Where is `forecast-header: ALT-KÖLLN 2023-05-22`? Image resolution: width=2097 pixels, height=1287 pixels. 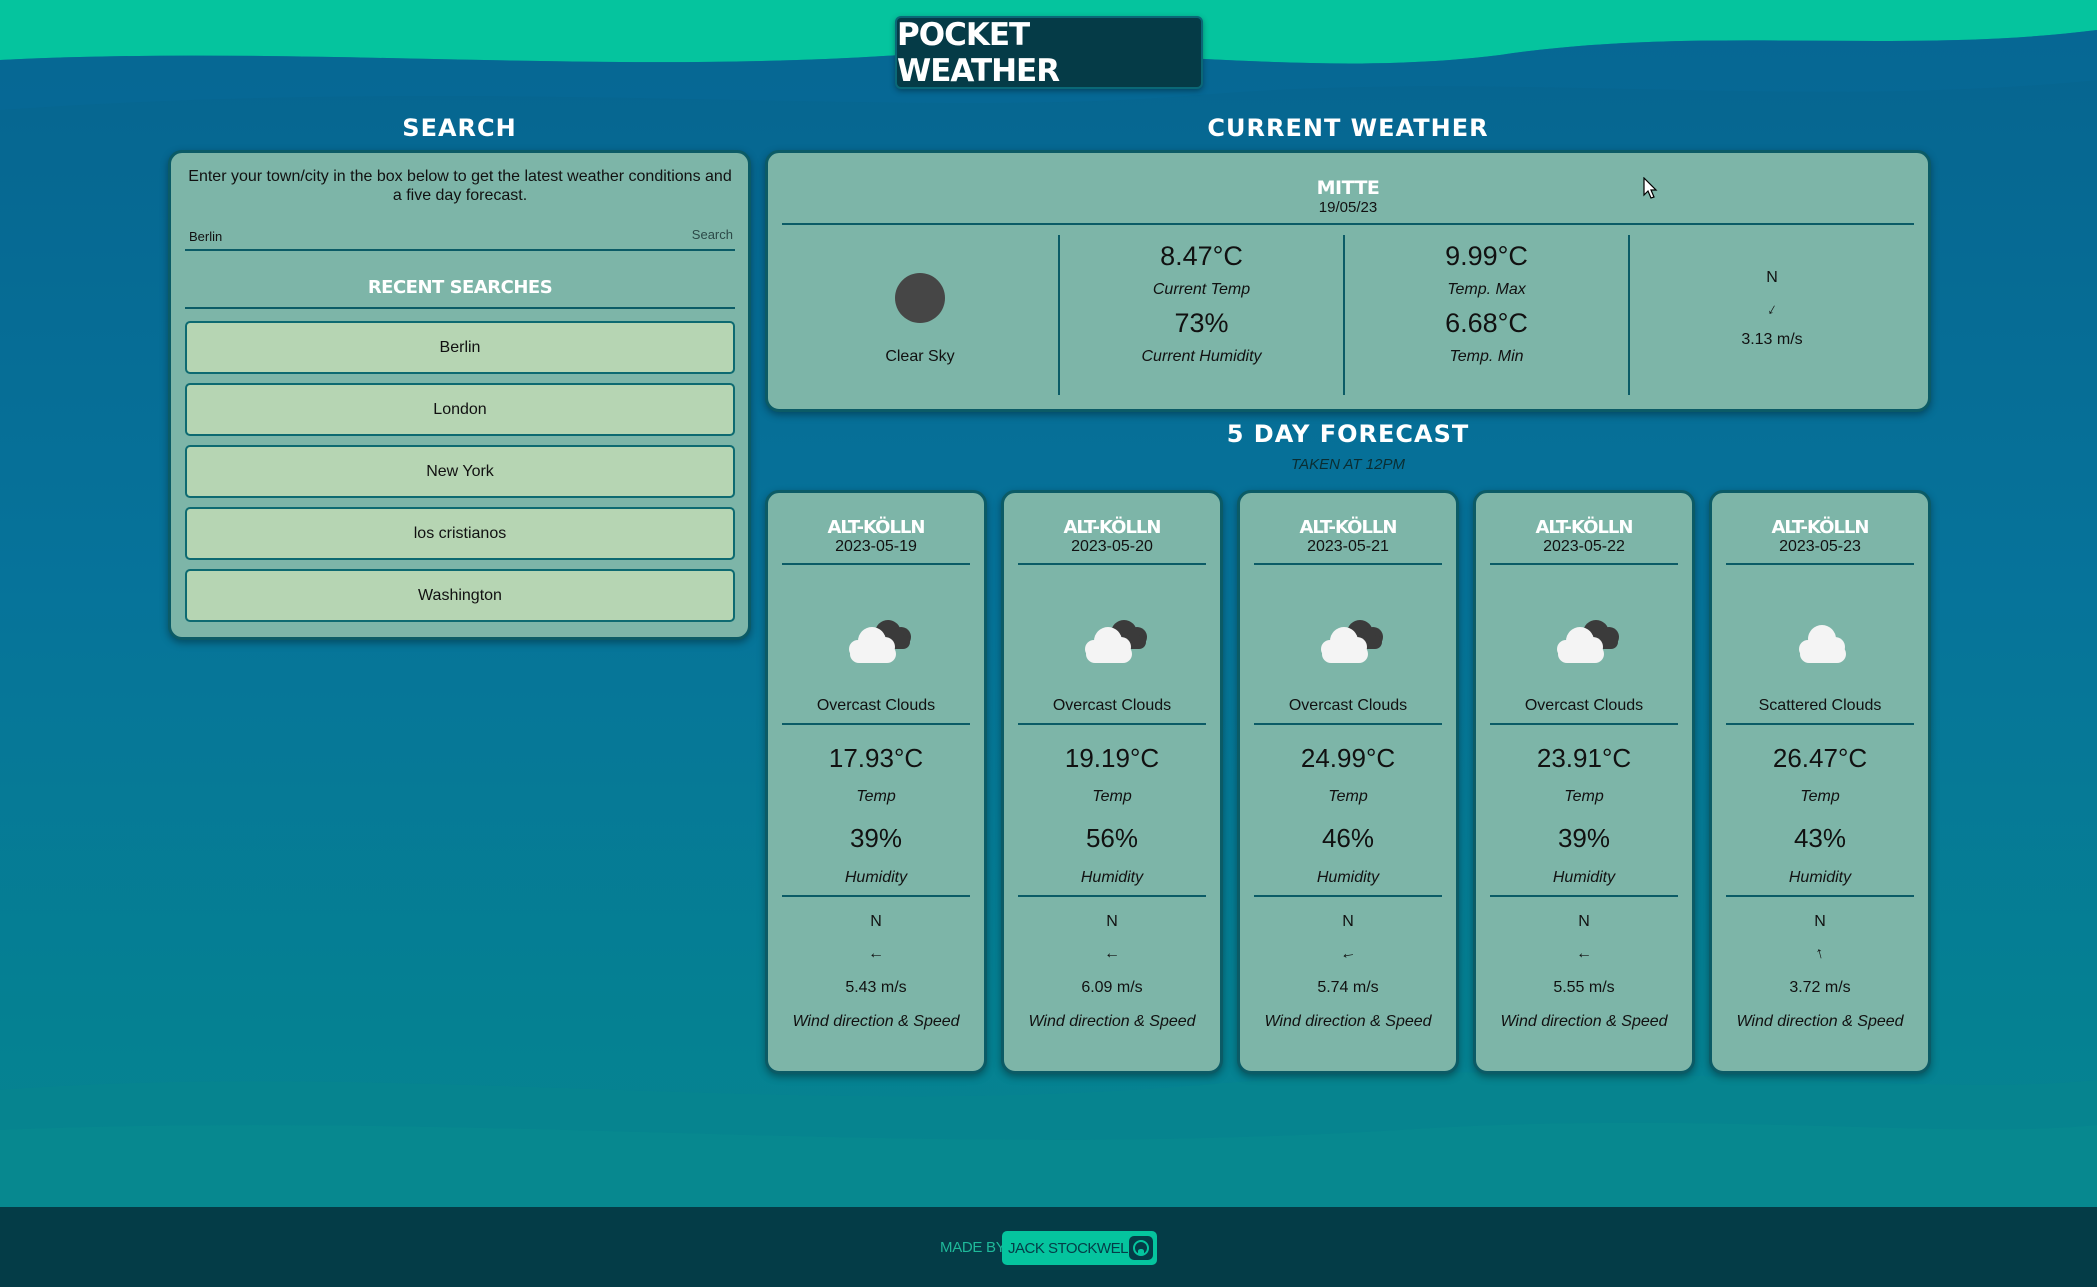
forecast-header: ALT-KÖLLN 2023-05-22 is located at coordinates (1584, 541).